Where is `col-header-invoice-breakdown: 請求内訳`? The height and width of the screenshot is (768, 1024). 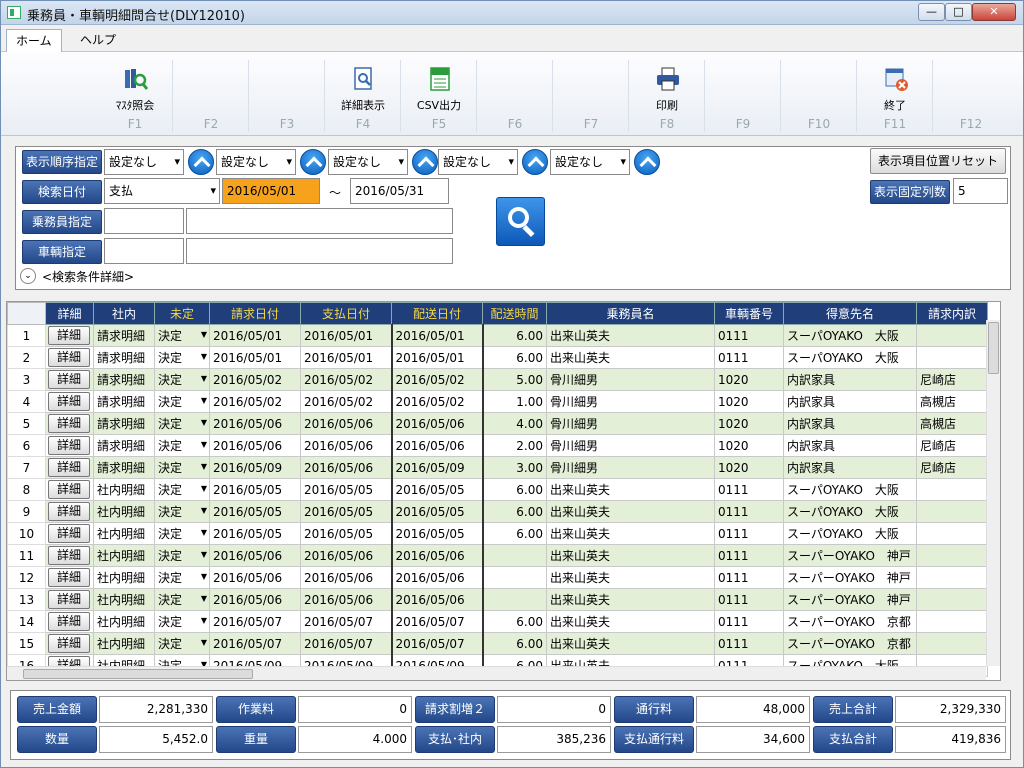 col-header-invoice-breakdown: 請求内訳 is located at coordinates (952, 313).